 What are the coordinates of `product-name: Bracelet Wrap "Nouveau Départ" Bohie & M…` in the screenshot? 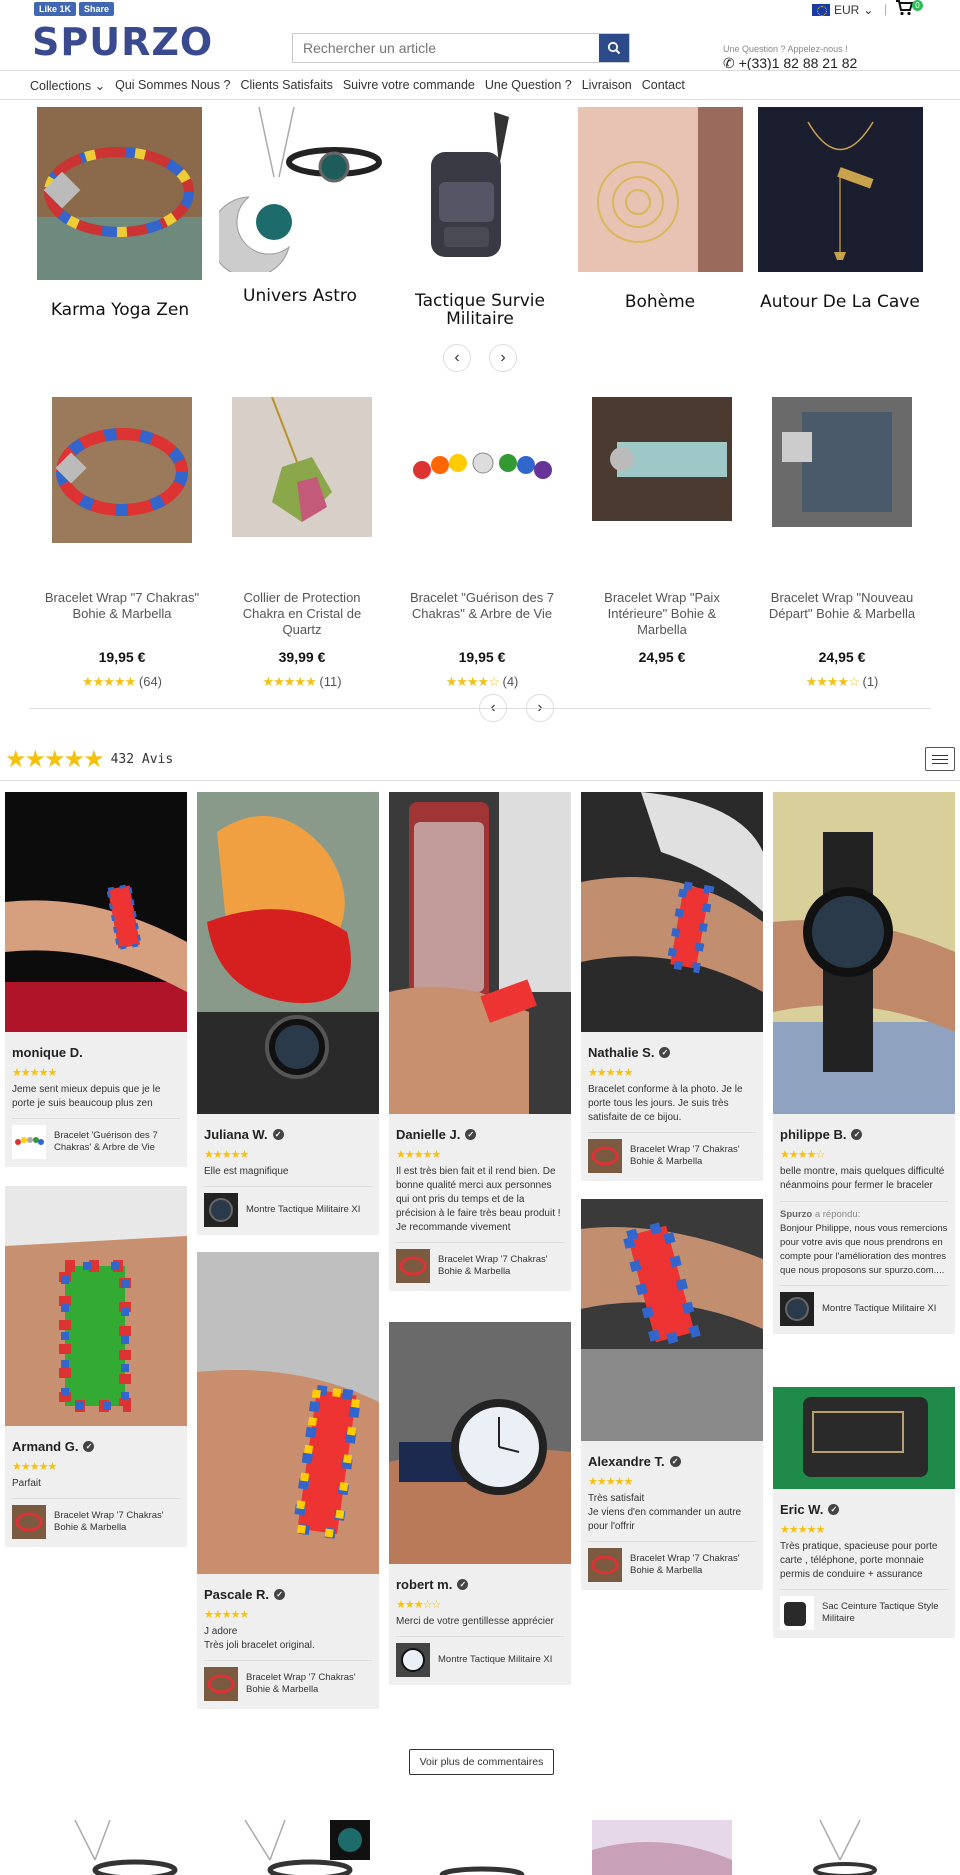 It's located at (842, 606).